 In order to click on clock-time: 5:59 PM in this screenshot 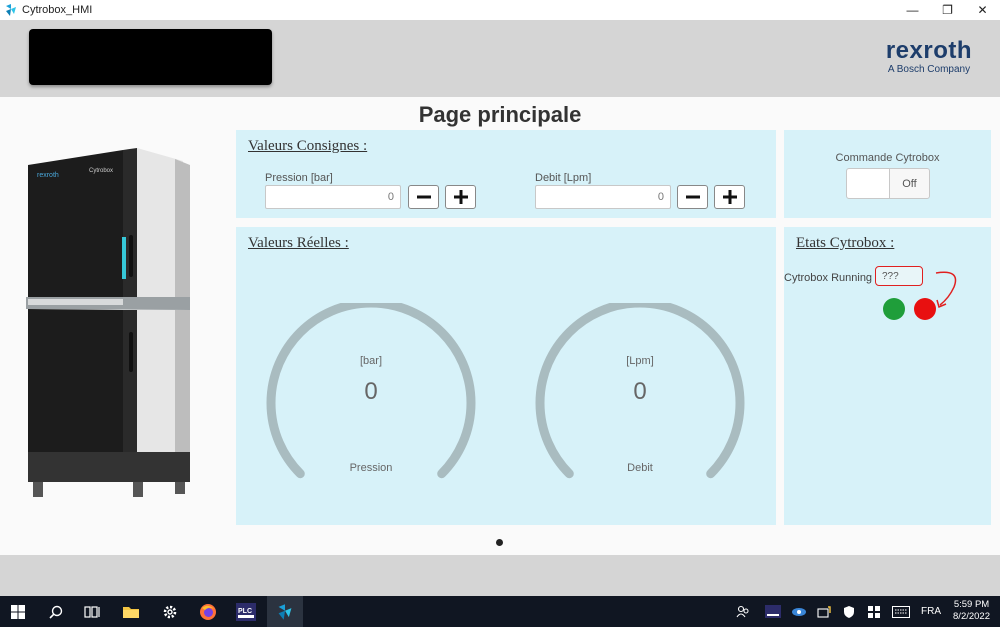, I will do `click(971, 604)`.